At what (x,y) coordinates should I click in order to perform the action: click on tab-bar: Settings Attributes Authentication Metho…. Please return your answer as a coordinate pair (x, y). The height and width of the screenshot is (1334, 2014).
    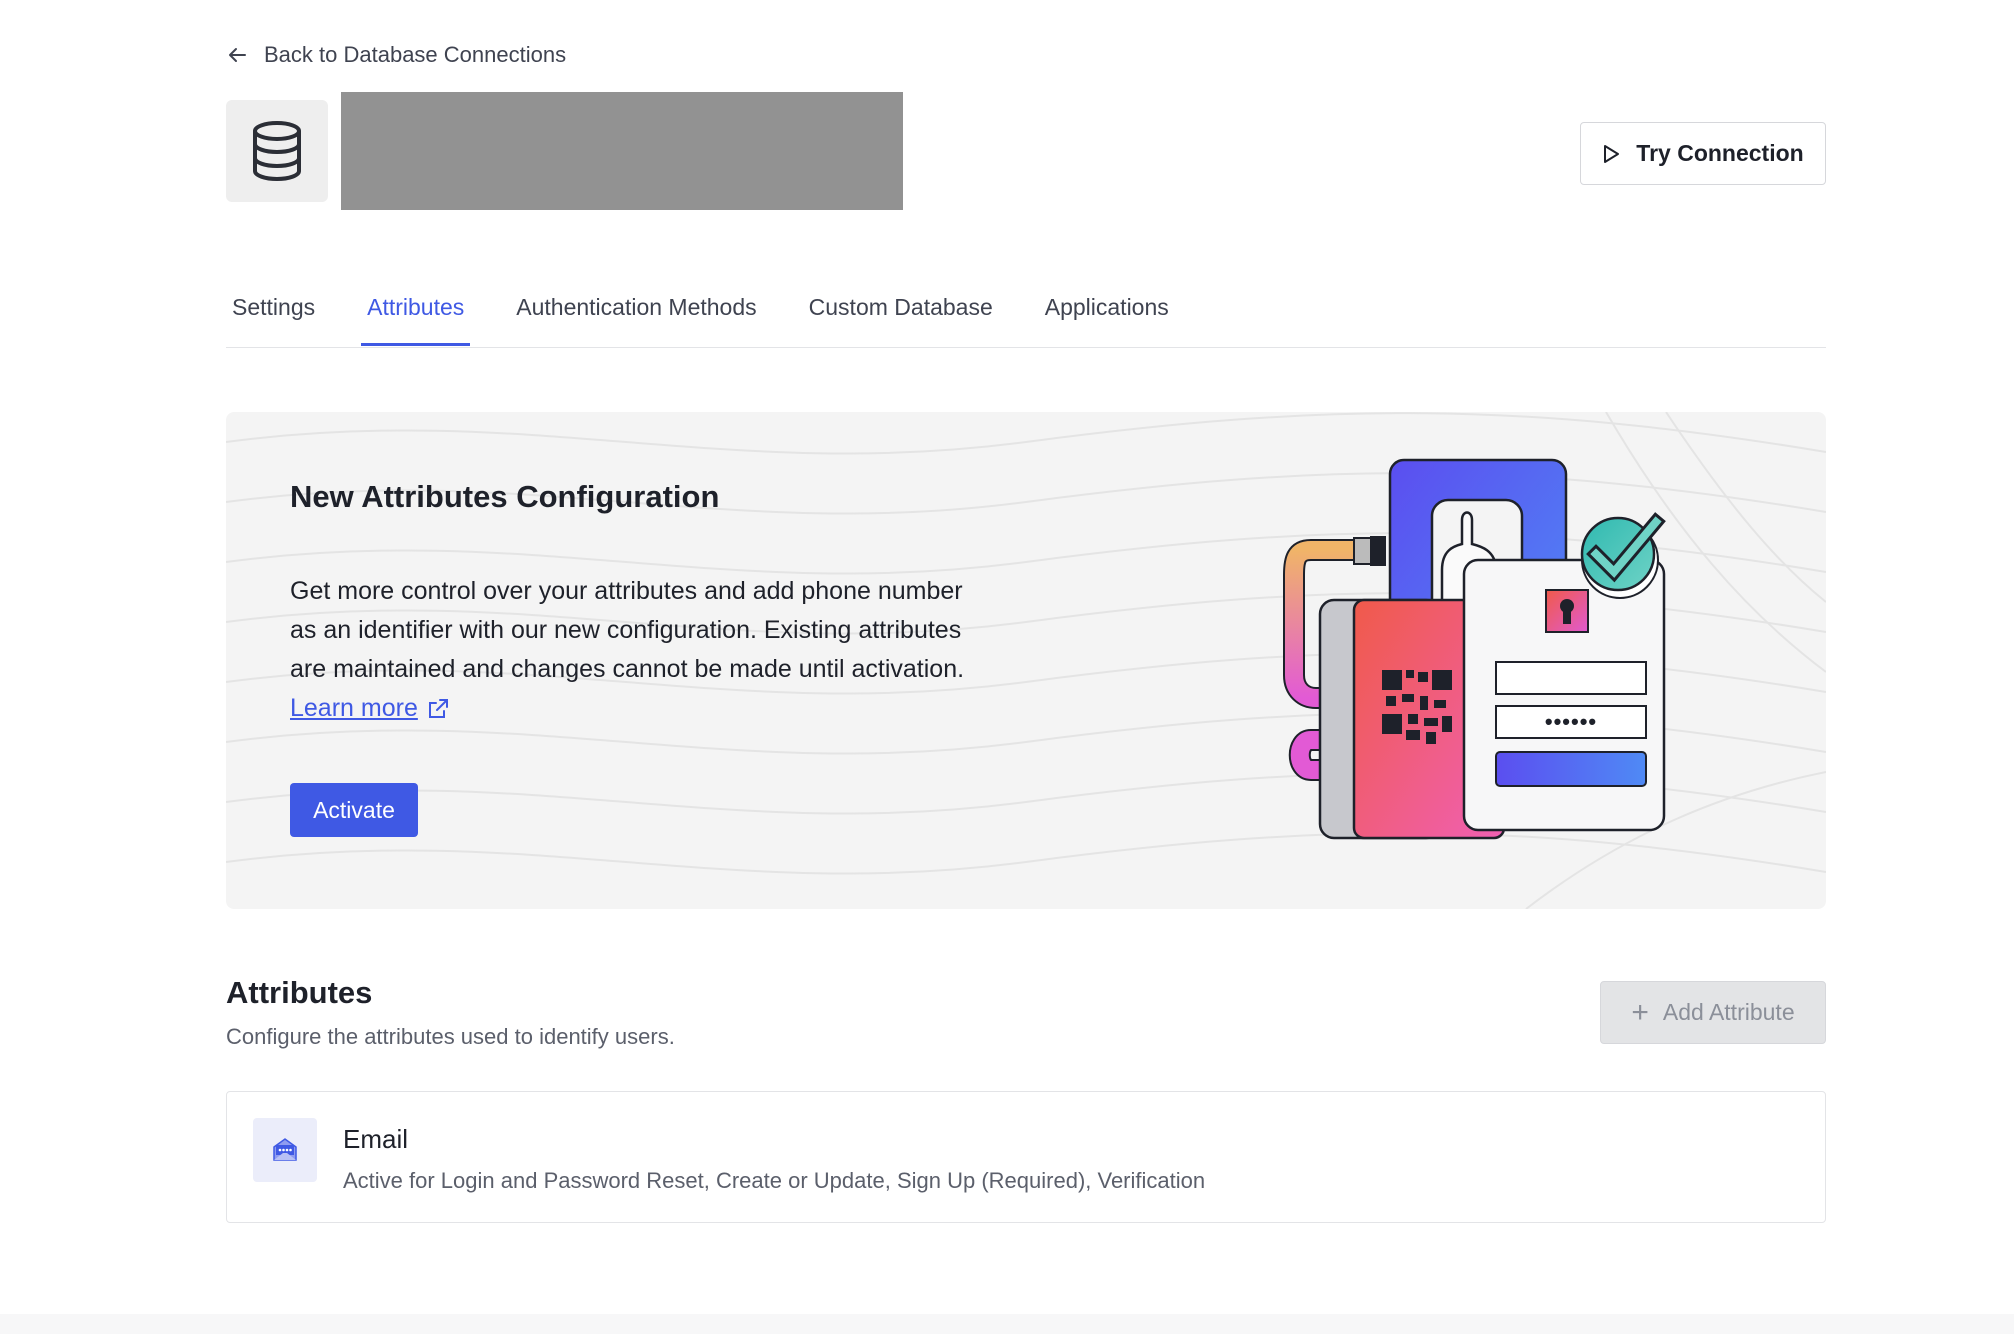
    Looking at the image, I should click on (1026, 314).